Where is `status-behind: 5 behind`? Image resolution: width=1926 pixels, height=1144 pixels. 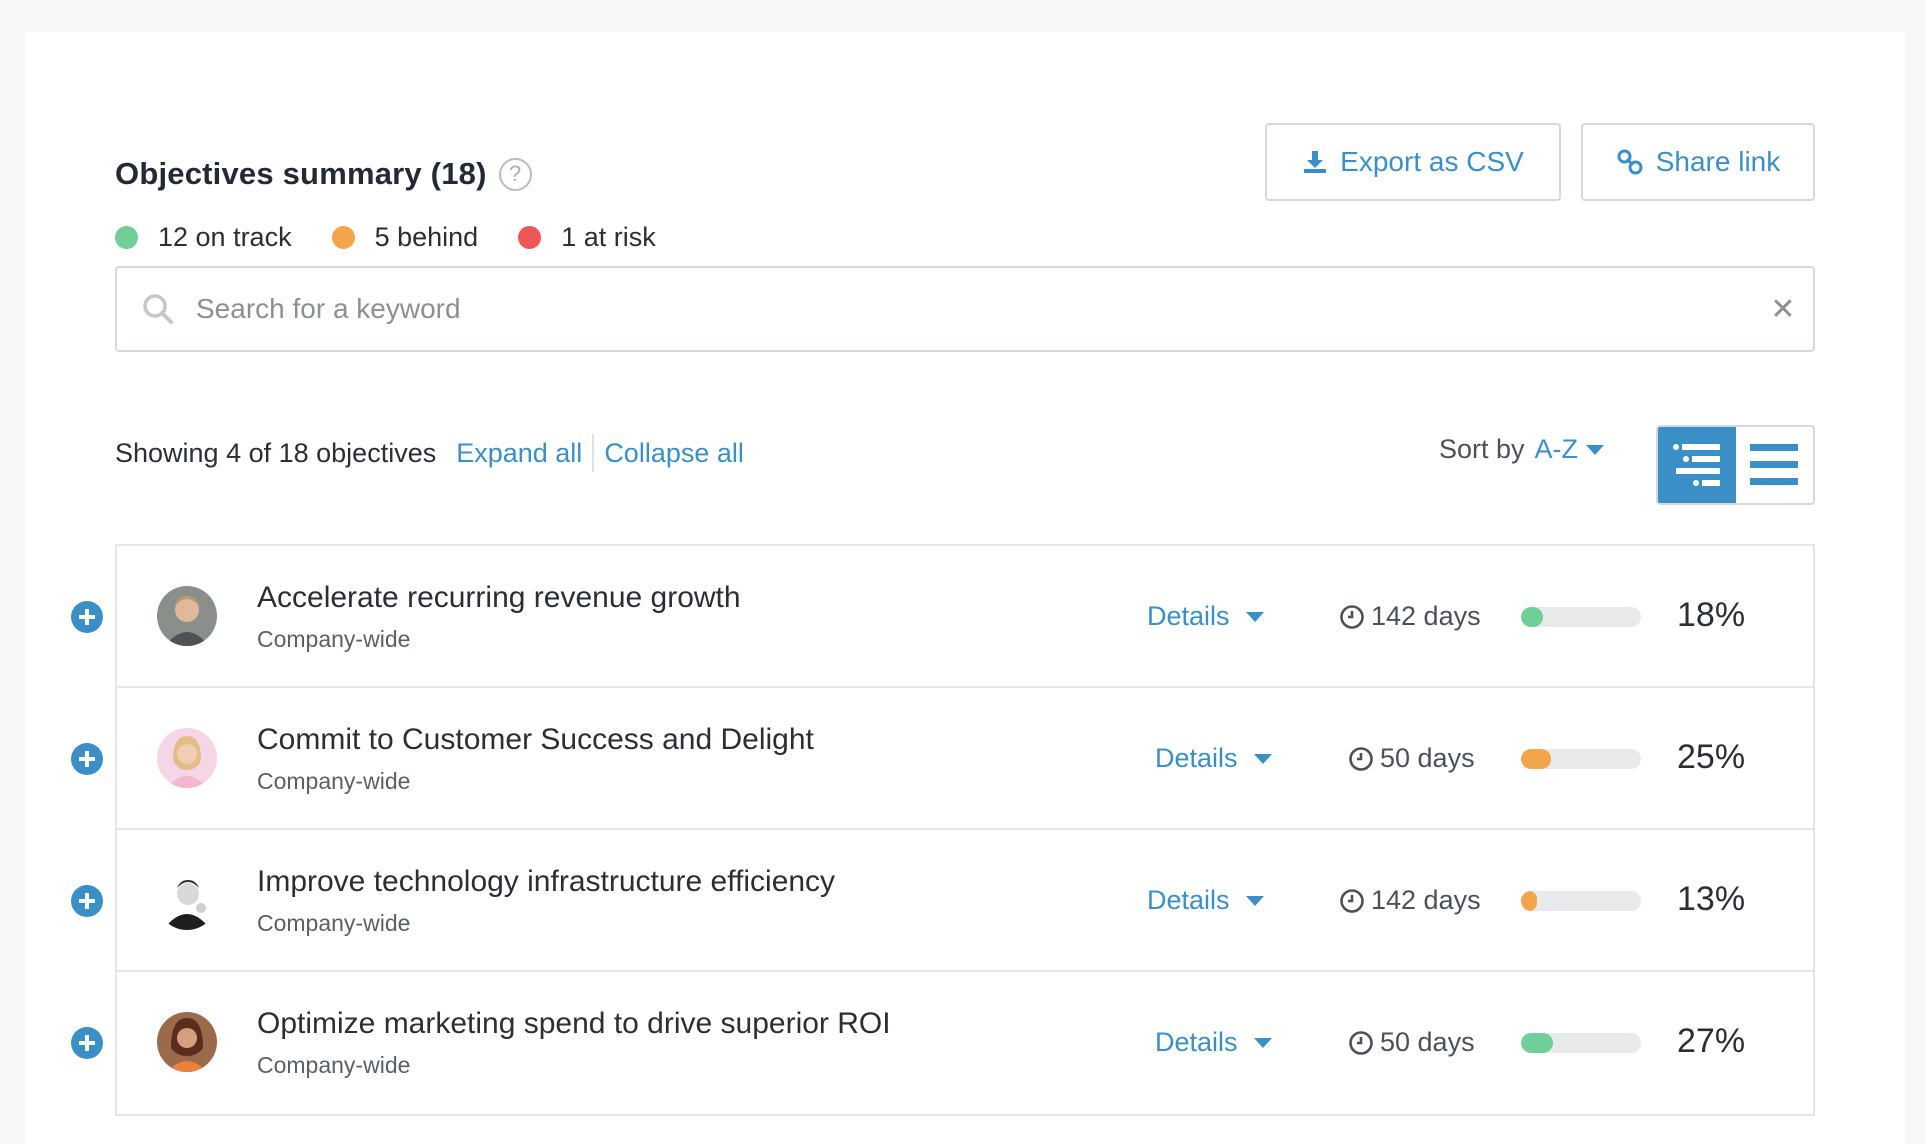
status-behind: 5 behind is located at coordinates (405, 237).